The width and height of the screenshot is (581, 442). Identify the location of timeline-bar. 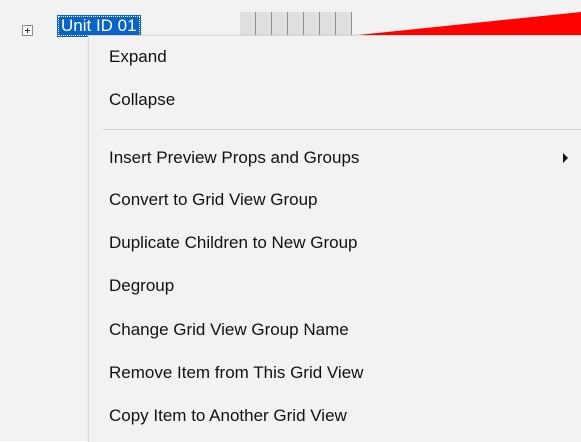
(410, 24).